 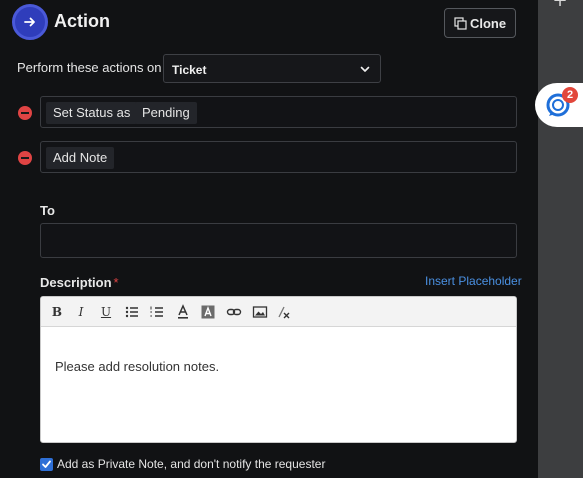 What do you see at coordinates (166, 113) in the screenshot?
I see `action-value-chip: Pending` at bounding box center [166, 113].